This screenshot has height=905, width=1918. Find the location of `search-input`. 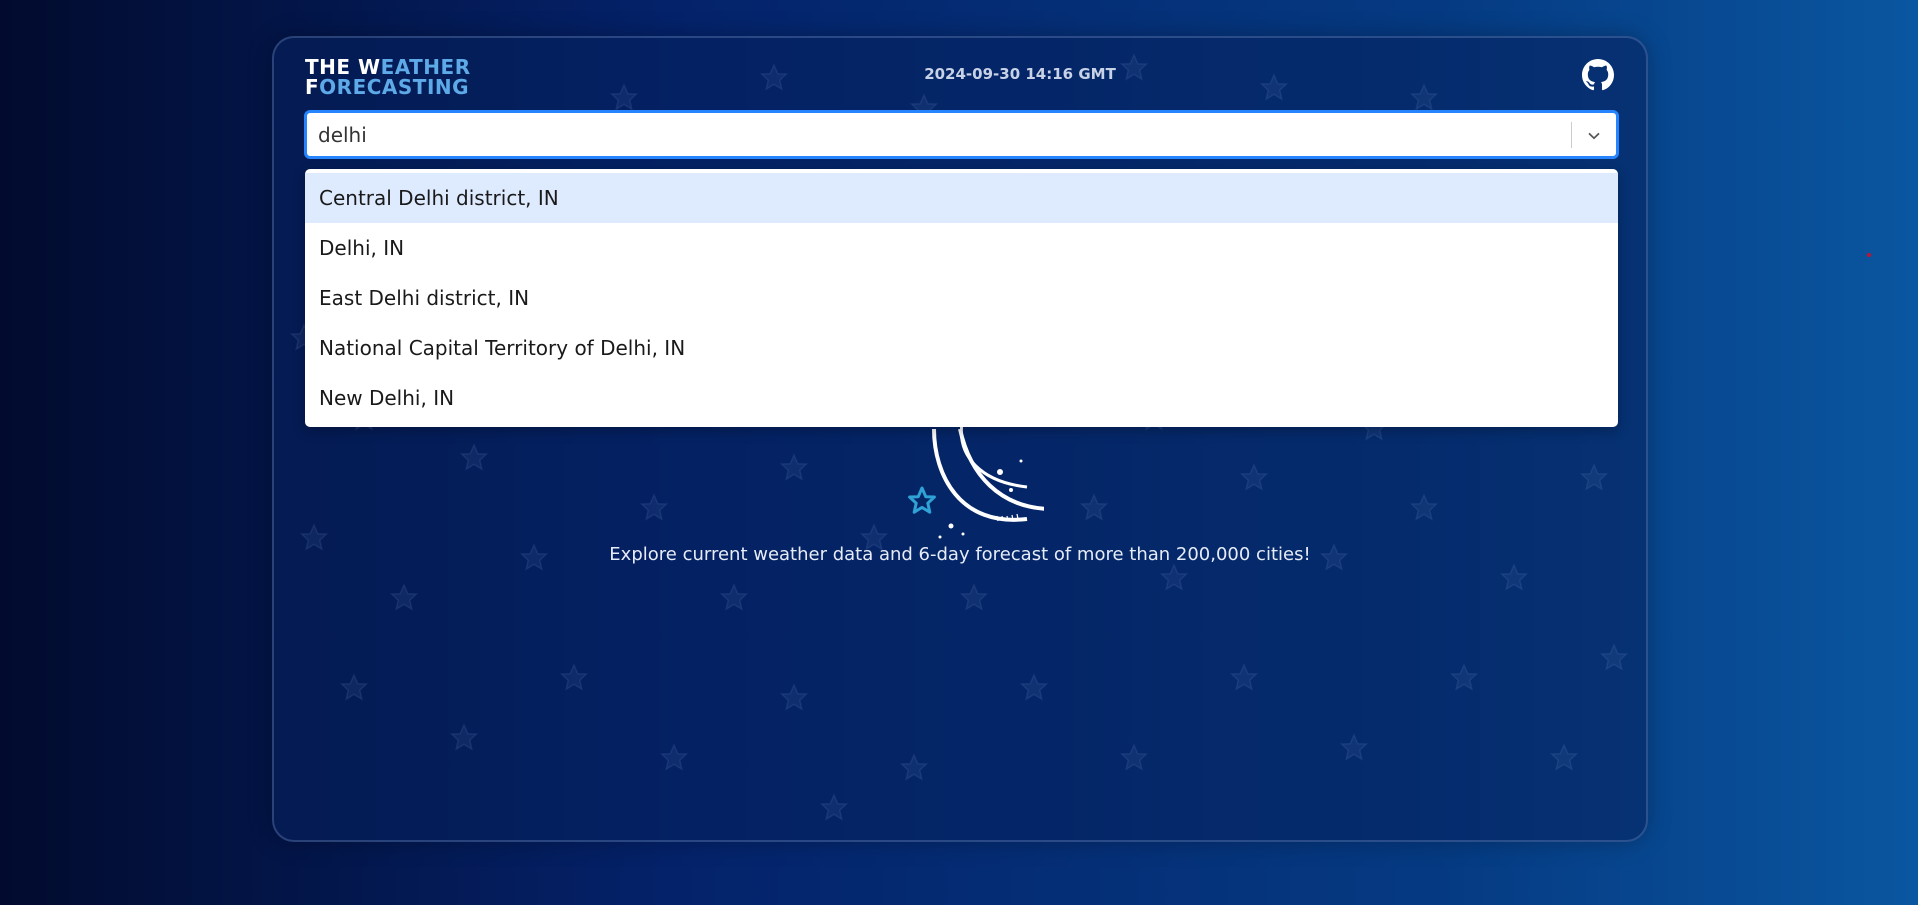

search-input is located at coordinates (939, 134).